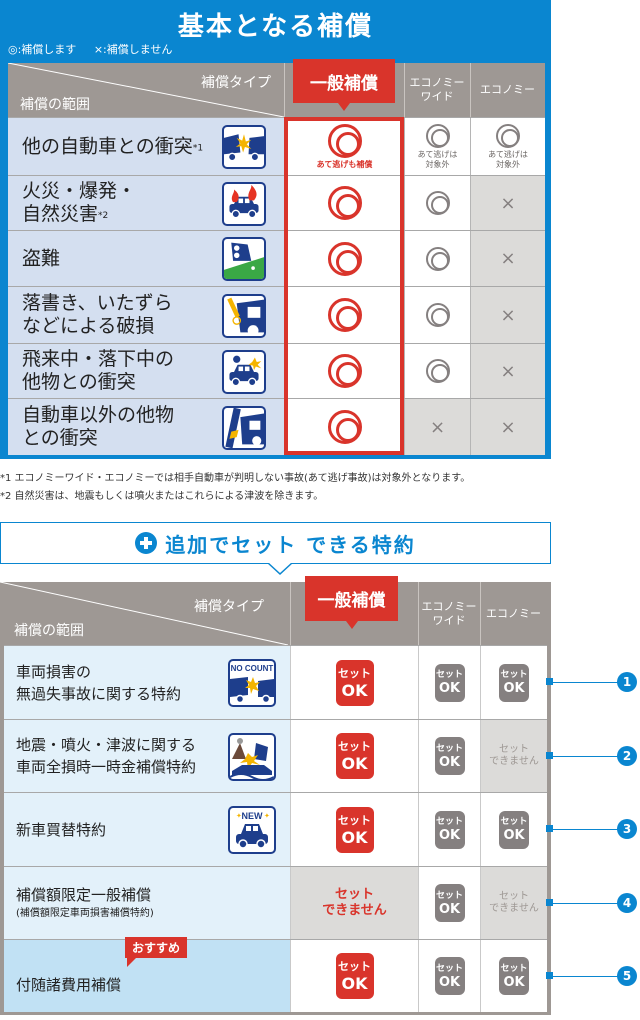 The image size is (640, 1020). Describe the element at coordinates (49, 631) in the screenshot. I see `header-range-label: 補償の範囲` at that location.